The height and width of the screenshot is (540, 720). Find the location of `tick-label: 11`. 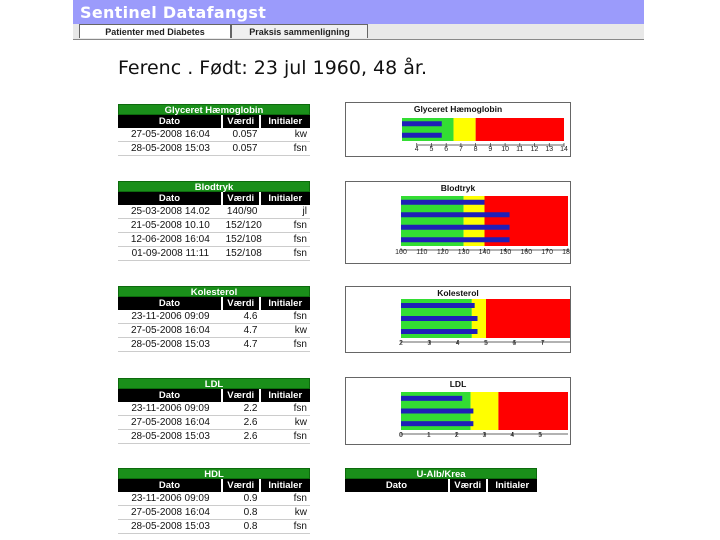

tick-label: 11 is located at coordinates (519, 149).